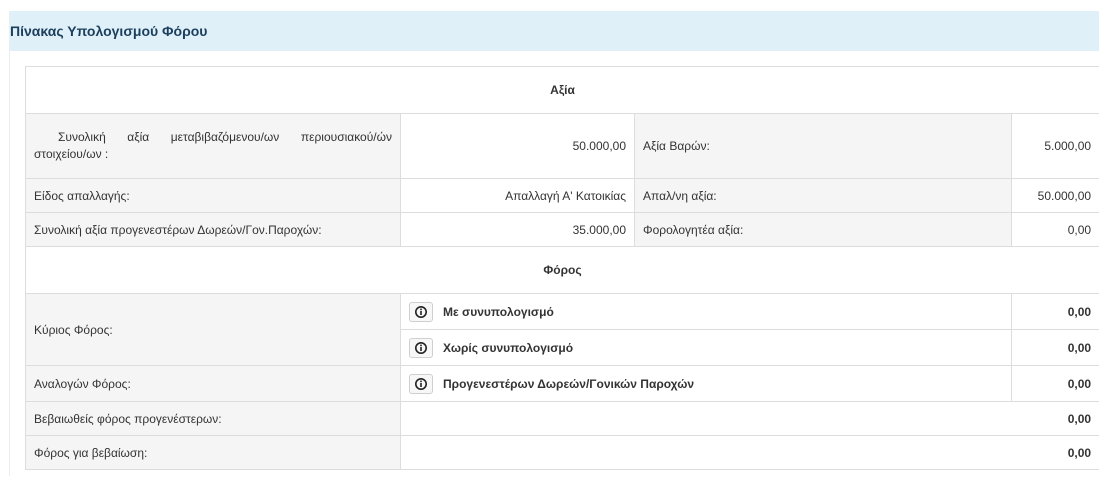  I want to click on option-with-inclusion-label: Με συνυπολογισμό, so click(498, 311).